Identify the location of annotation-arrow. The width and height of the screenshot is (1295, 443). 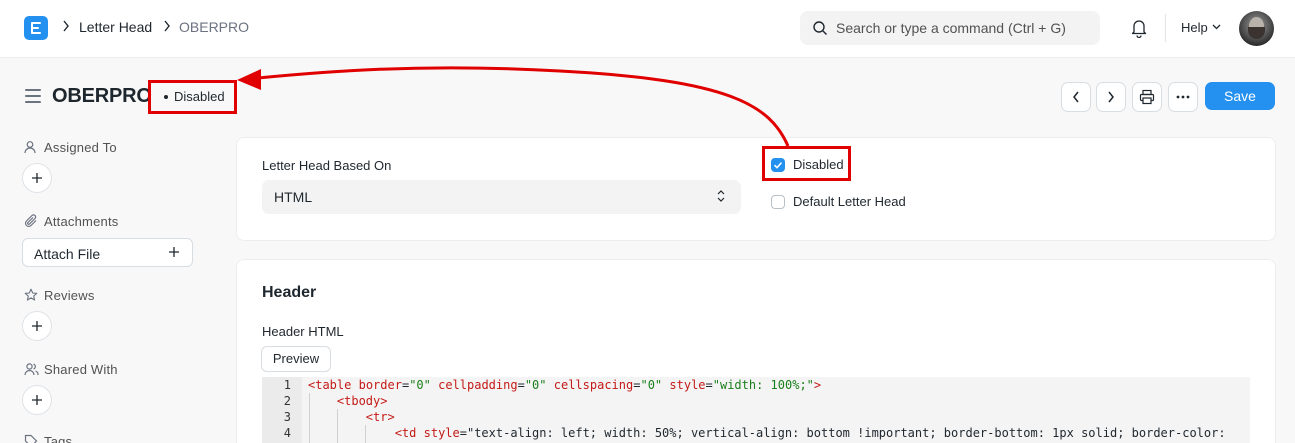
(513, 106).